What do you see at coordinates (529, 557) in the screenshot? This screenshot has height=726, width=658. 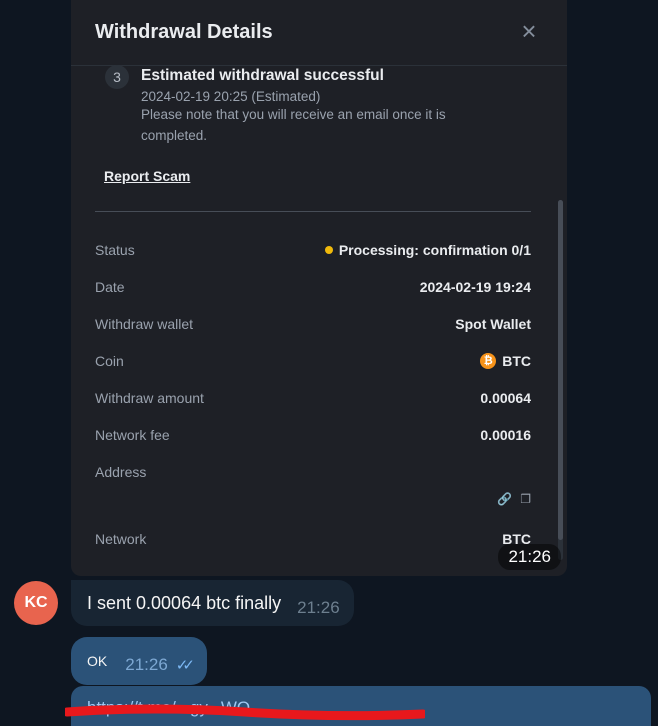 I see `image-timestamp: 21:26` at bounding box center [529, 557].